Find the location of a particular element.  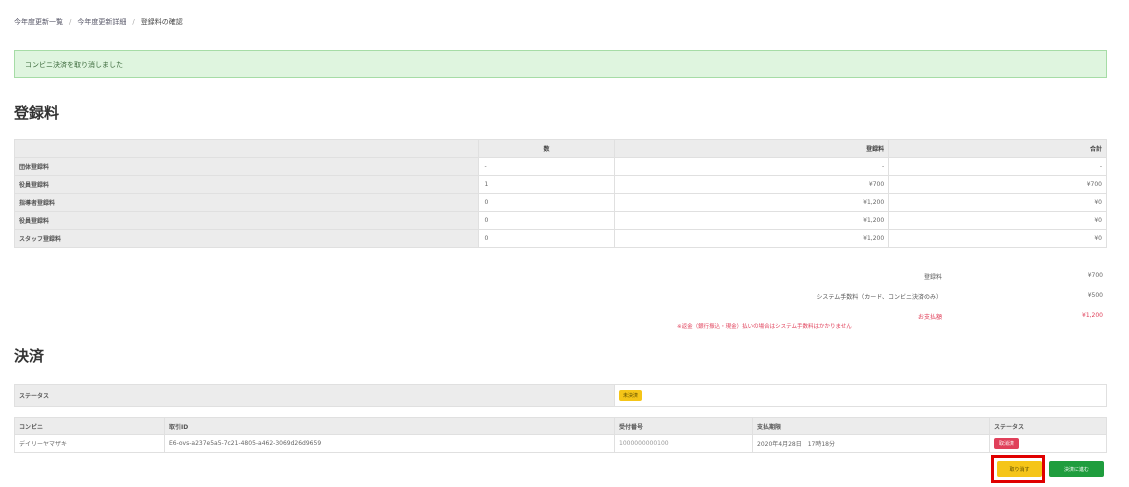

row-total: - is located at coordinates (997, 166).